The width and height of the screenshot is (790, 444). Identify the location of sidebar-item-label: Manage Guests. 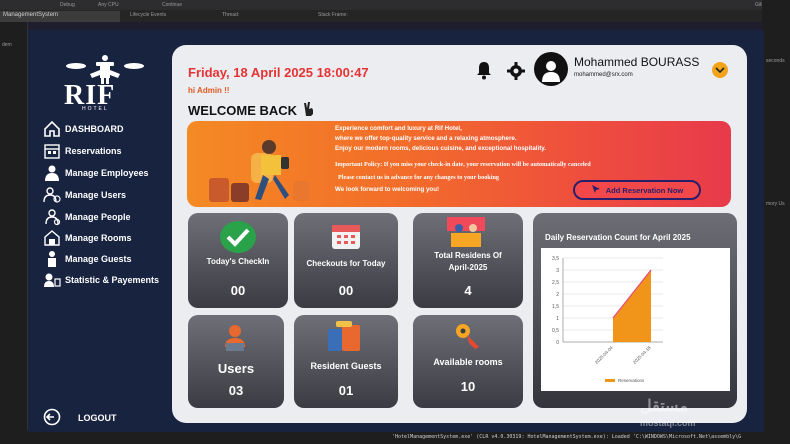
(98, 259).